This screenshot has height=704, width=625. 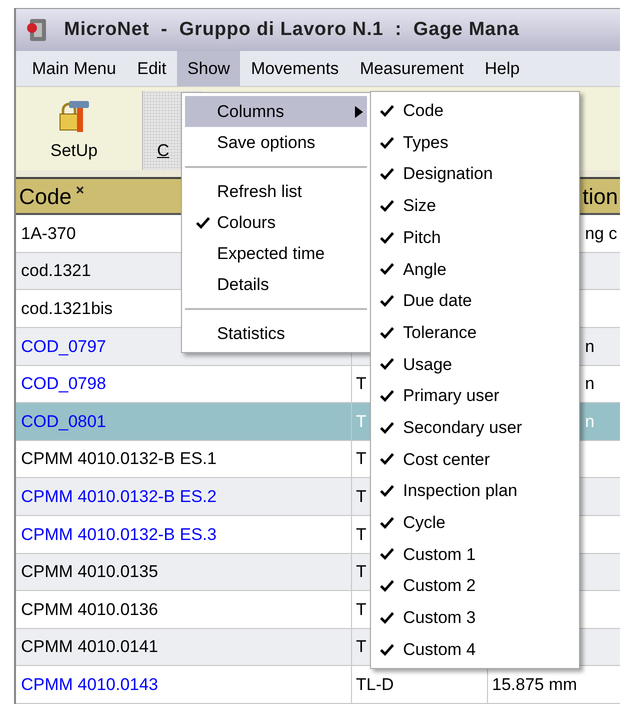 I want to click on column-header: Code, so click(x=45, y=197).